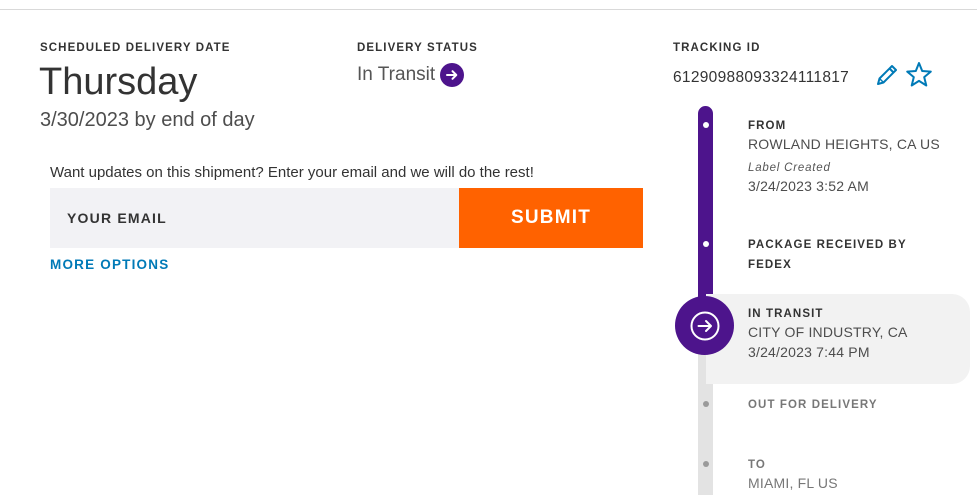 Image resolution: width=977 pixels, height=495 pixels. Describe the element at coordinates (808, 186) in the screenshot. I see `event-datetime: 3/24/2023 3:52 AM` at that location.